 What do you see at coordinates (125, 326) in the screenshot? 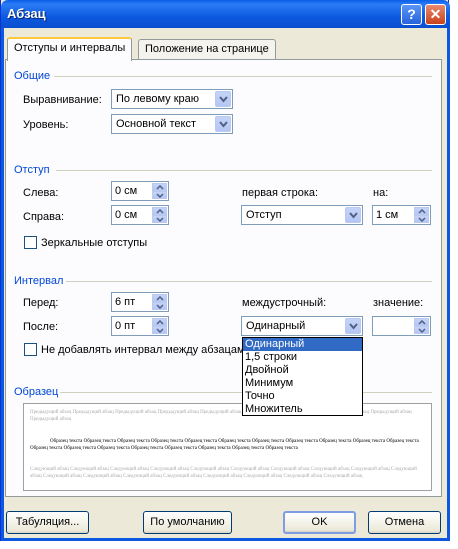
I see `after-value: 0 пт` at bounding box center [125, 326].